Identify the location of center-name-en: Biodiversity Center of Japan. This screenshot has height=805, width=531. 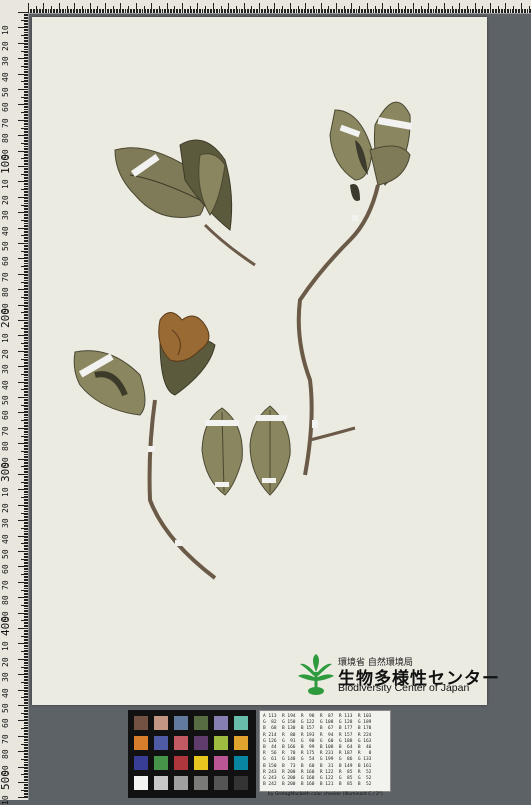
(404, 688).